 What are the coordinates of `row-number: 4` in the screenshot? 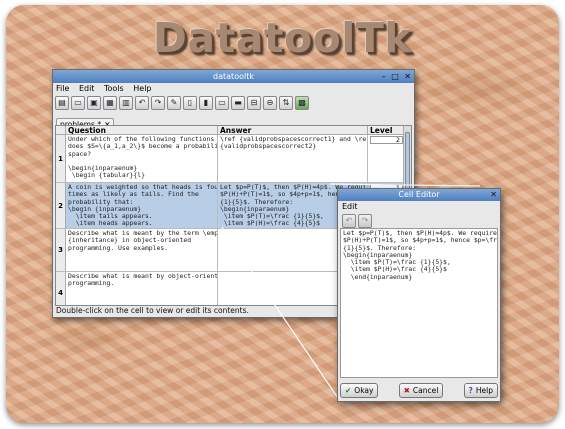 It's located at (61, 288).